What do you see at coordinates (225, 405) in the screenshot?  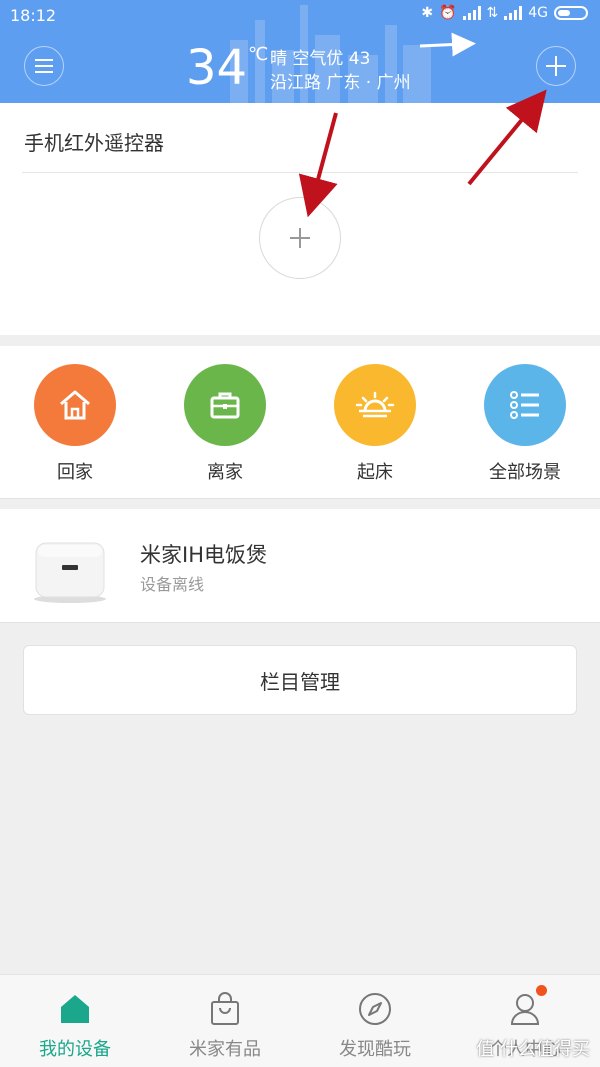 I see `briefcase-icon` at bounding box center [225, 405].